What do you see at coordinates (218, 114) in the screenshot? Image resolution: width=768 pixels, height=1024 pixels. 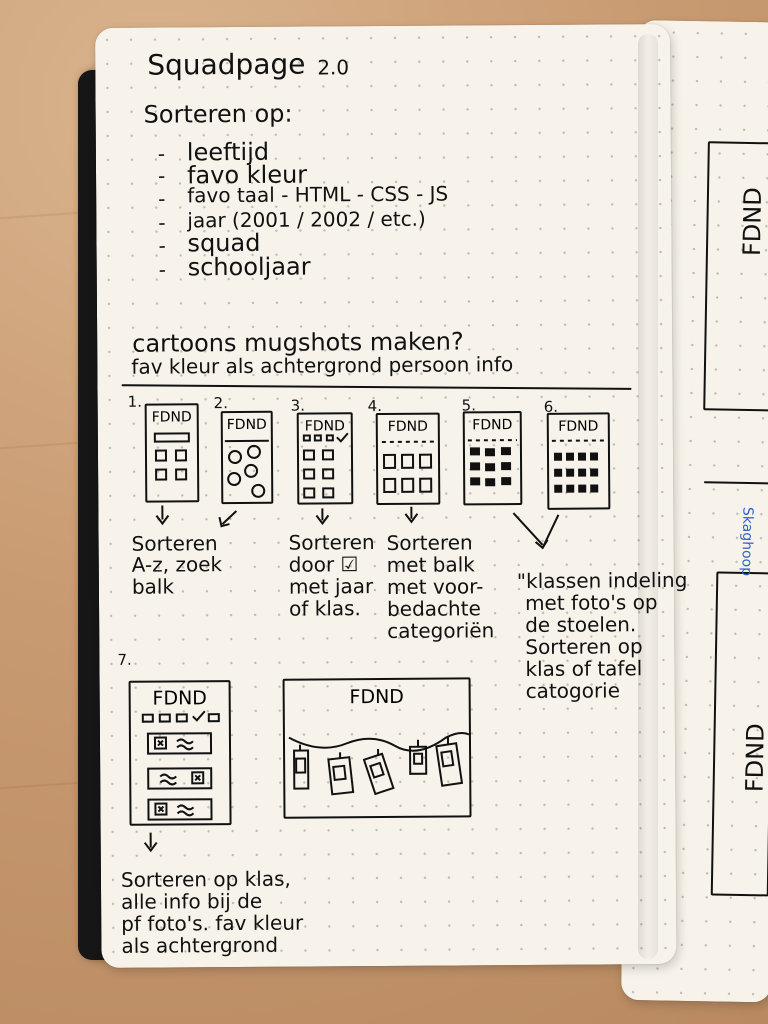 I see `sort-heading: Sorteren op:` at bounding box center [218, 114].